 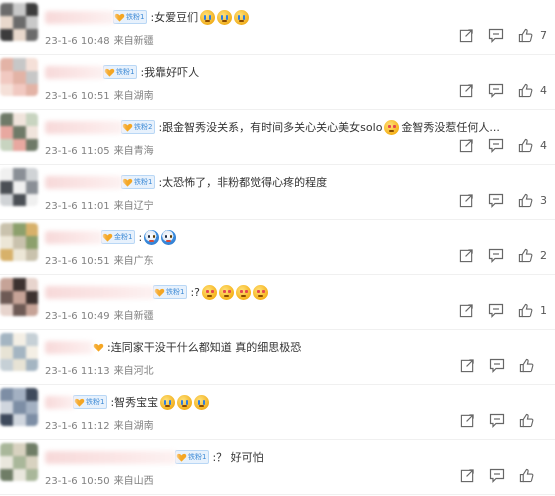 What do you see at coordinates (392, 127) in the screenshot?
I see `heart-eyes-emoji-icon` at bounding box center [392, 127].